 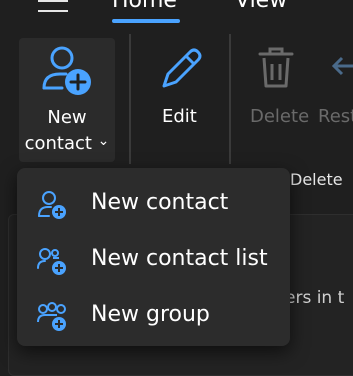 I want to click on trash-icon, so click(x=276, y=67).